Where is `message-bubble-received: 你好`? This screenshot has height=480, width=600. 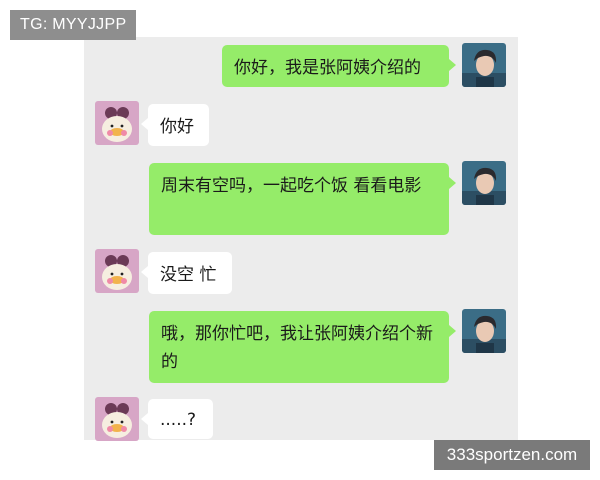 message-bubble-received: 你好 is located at coordinates (175, 125).